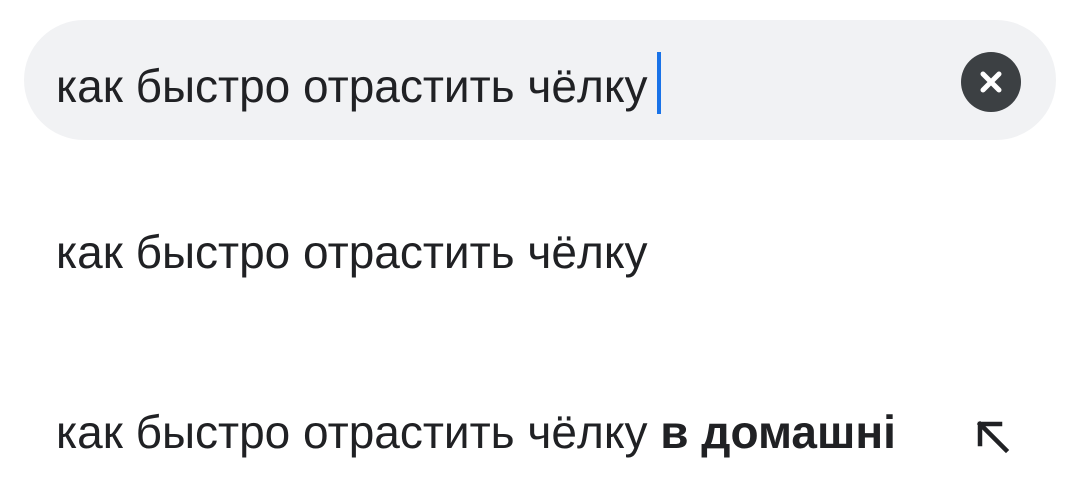 The width and height of the screenshot is (1080, 503). What do you see at coordinates (778, 432) in the screenshot?
I see `suggestion-completion-text: в домашні` at bounding box center [778, 432].